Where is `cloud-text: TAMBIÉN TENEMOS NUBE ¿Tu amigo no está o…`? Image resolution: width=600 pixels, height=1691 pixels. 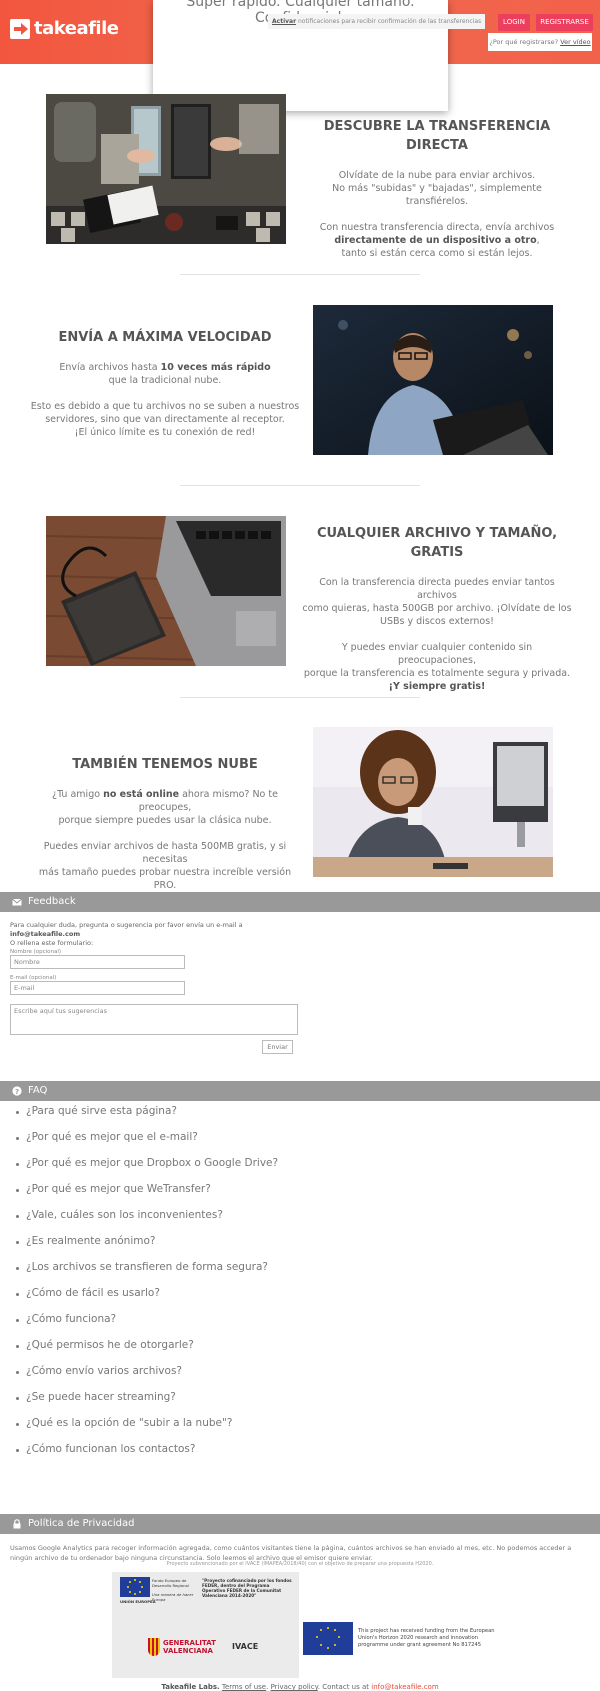
cloud-text: TAMBIÉN TENEMOS NUBE ¿Tu amigo no está o… is located at coordinates (165, 830).